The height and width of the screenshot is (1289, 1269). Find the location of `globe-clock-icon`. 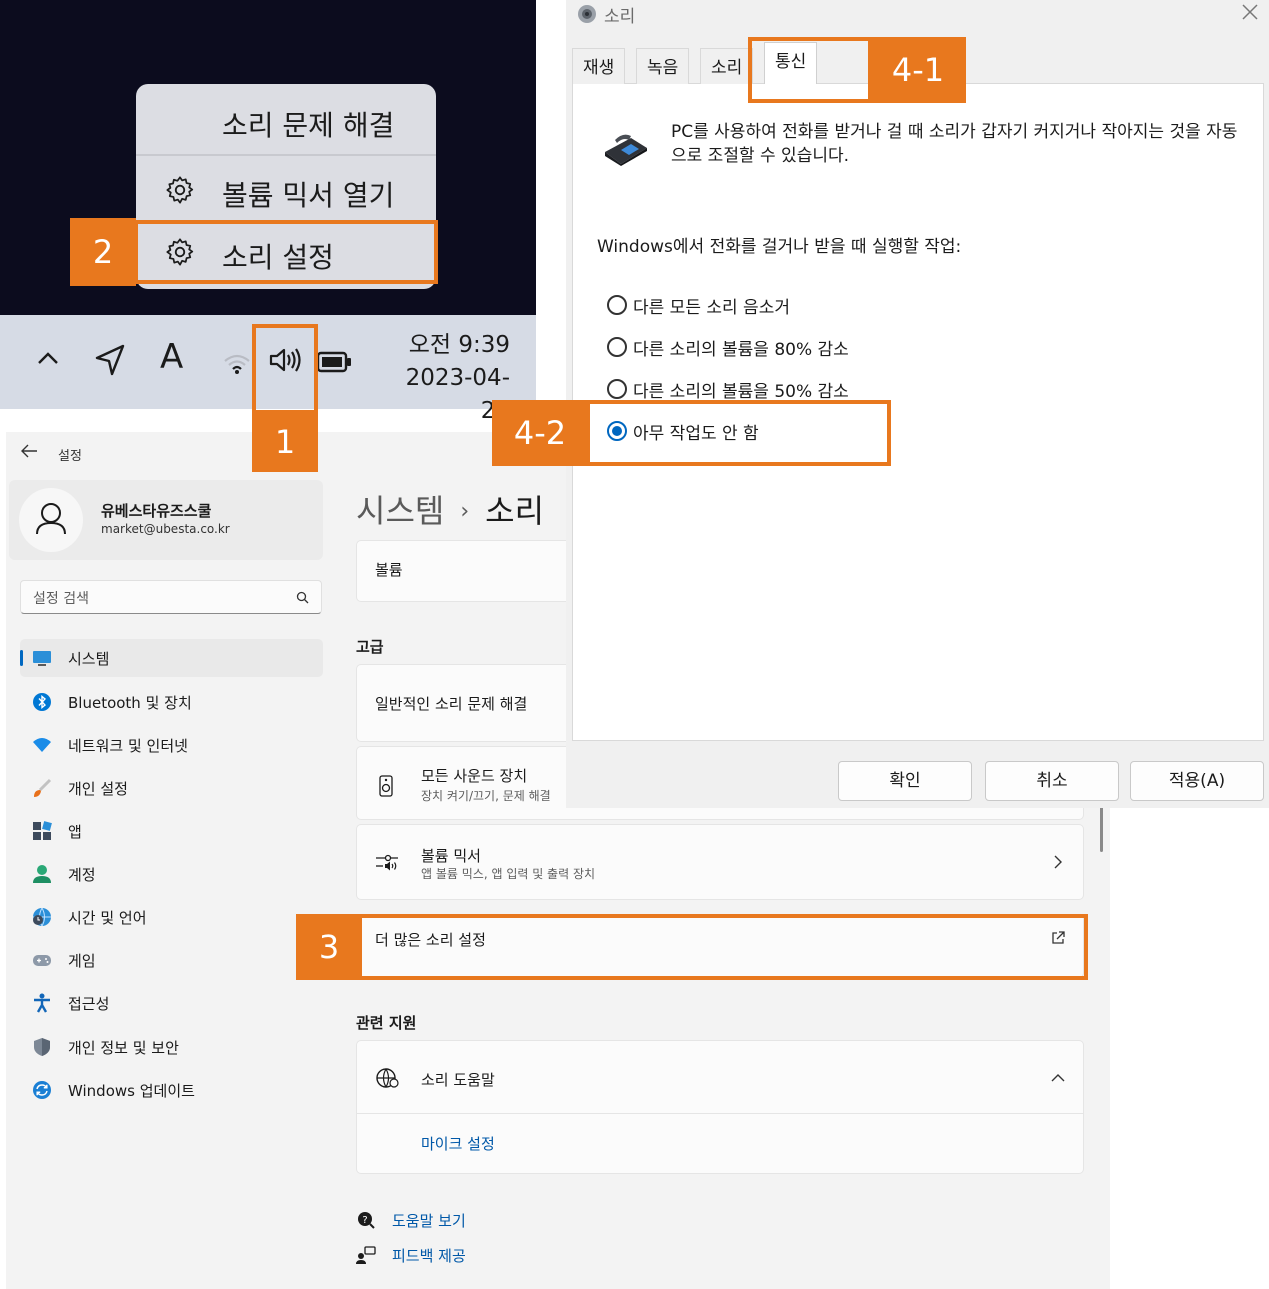

globe-clock-icon is located at coordinates (42, 917).